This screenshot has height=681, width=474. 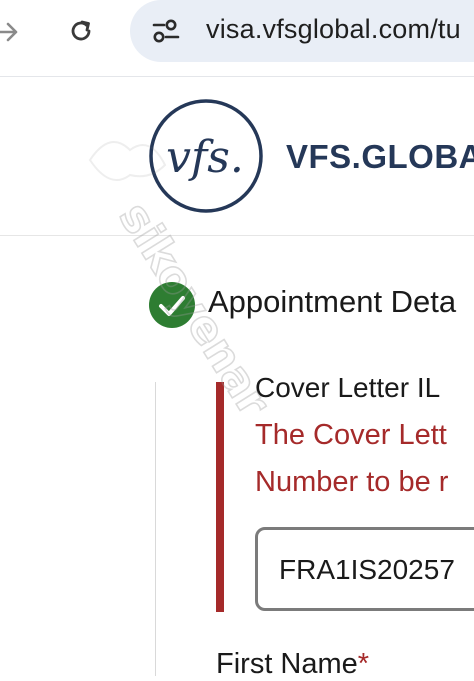 I want to click on logo-text: vfs., so click(x=205, y=157).